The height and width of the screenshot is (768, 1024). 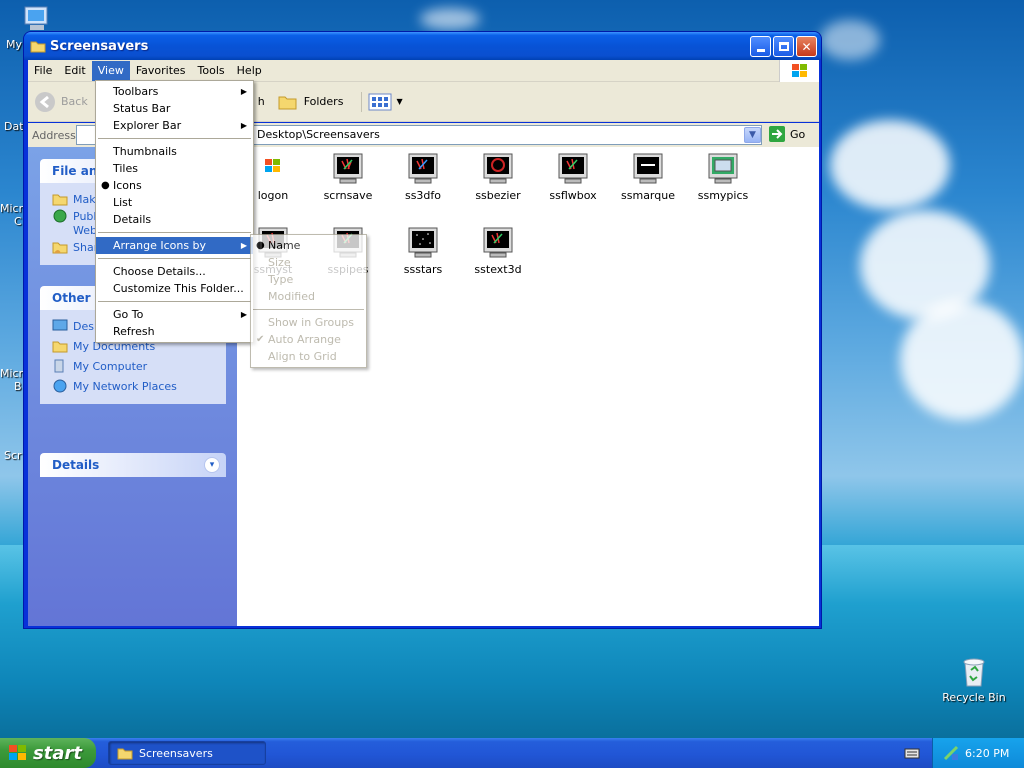 I want to click on menu-item-explorer-bar: Explorer Bar ▶, so click(x=174, y=125).